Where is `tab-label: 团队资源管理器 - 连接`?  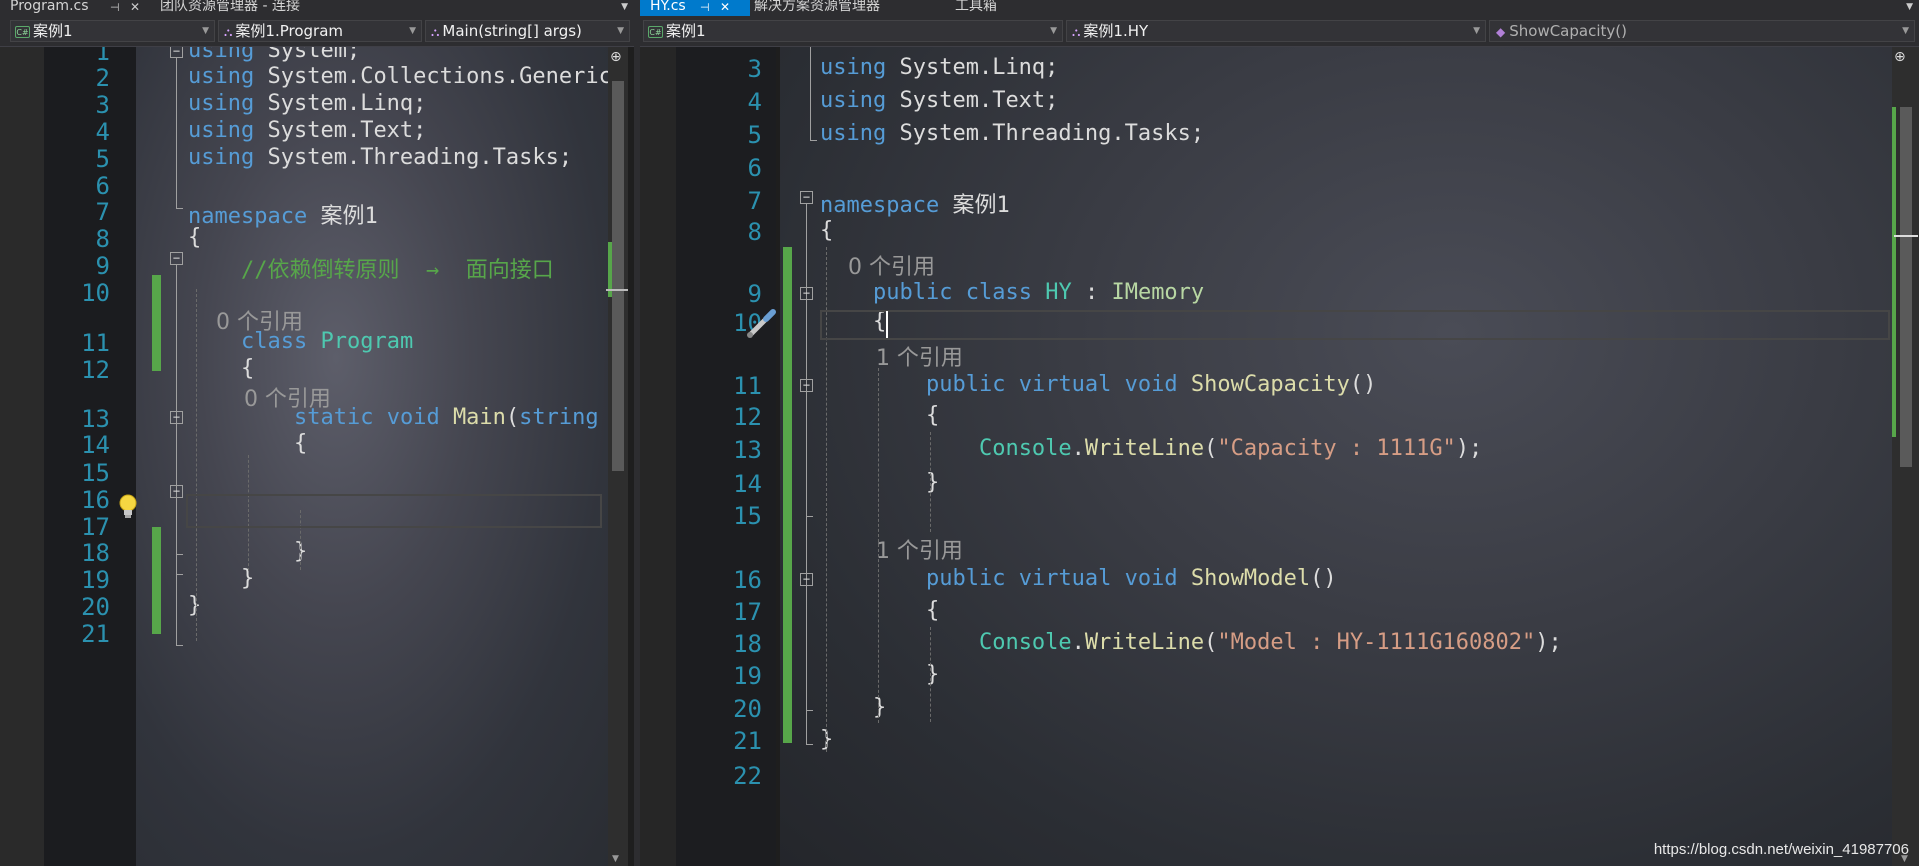 tab-label: 团队资源管理器 - 连接 is located at coordinates (230, 7).